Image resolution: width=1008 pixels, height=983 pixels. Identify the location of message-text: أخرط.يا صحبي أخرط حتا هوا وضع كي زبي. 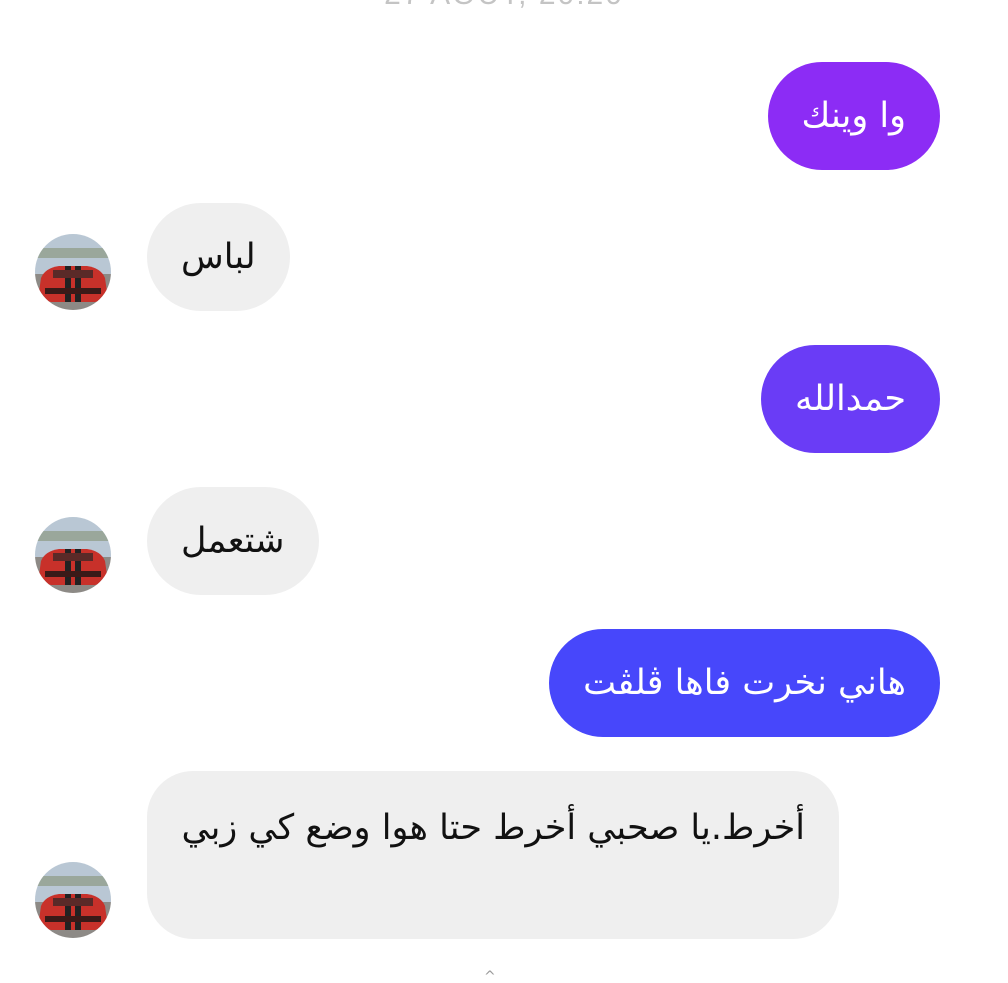
(493, 828).